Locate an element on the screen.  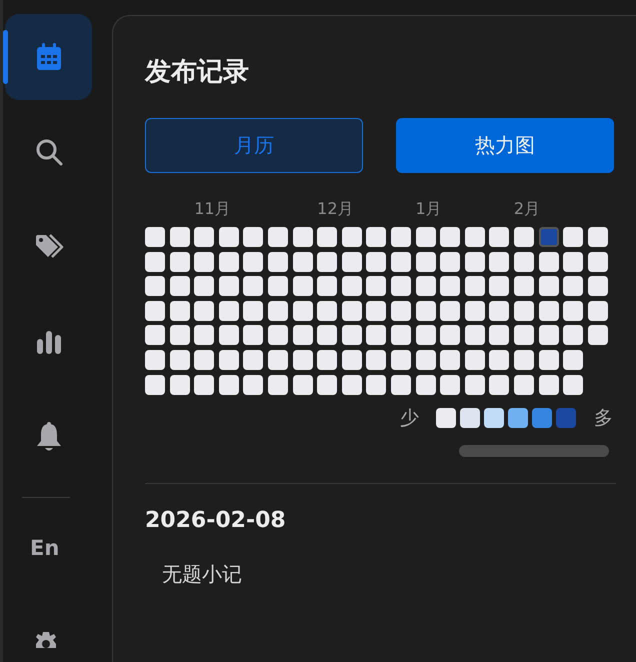
scrollbar is located at coordinates (534, 450).